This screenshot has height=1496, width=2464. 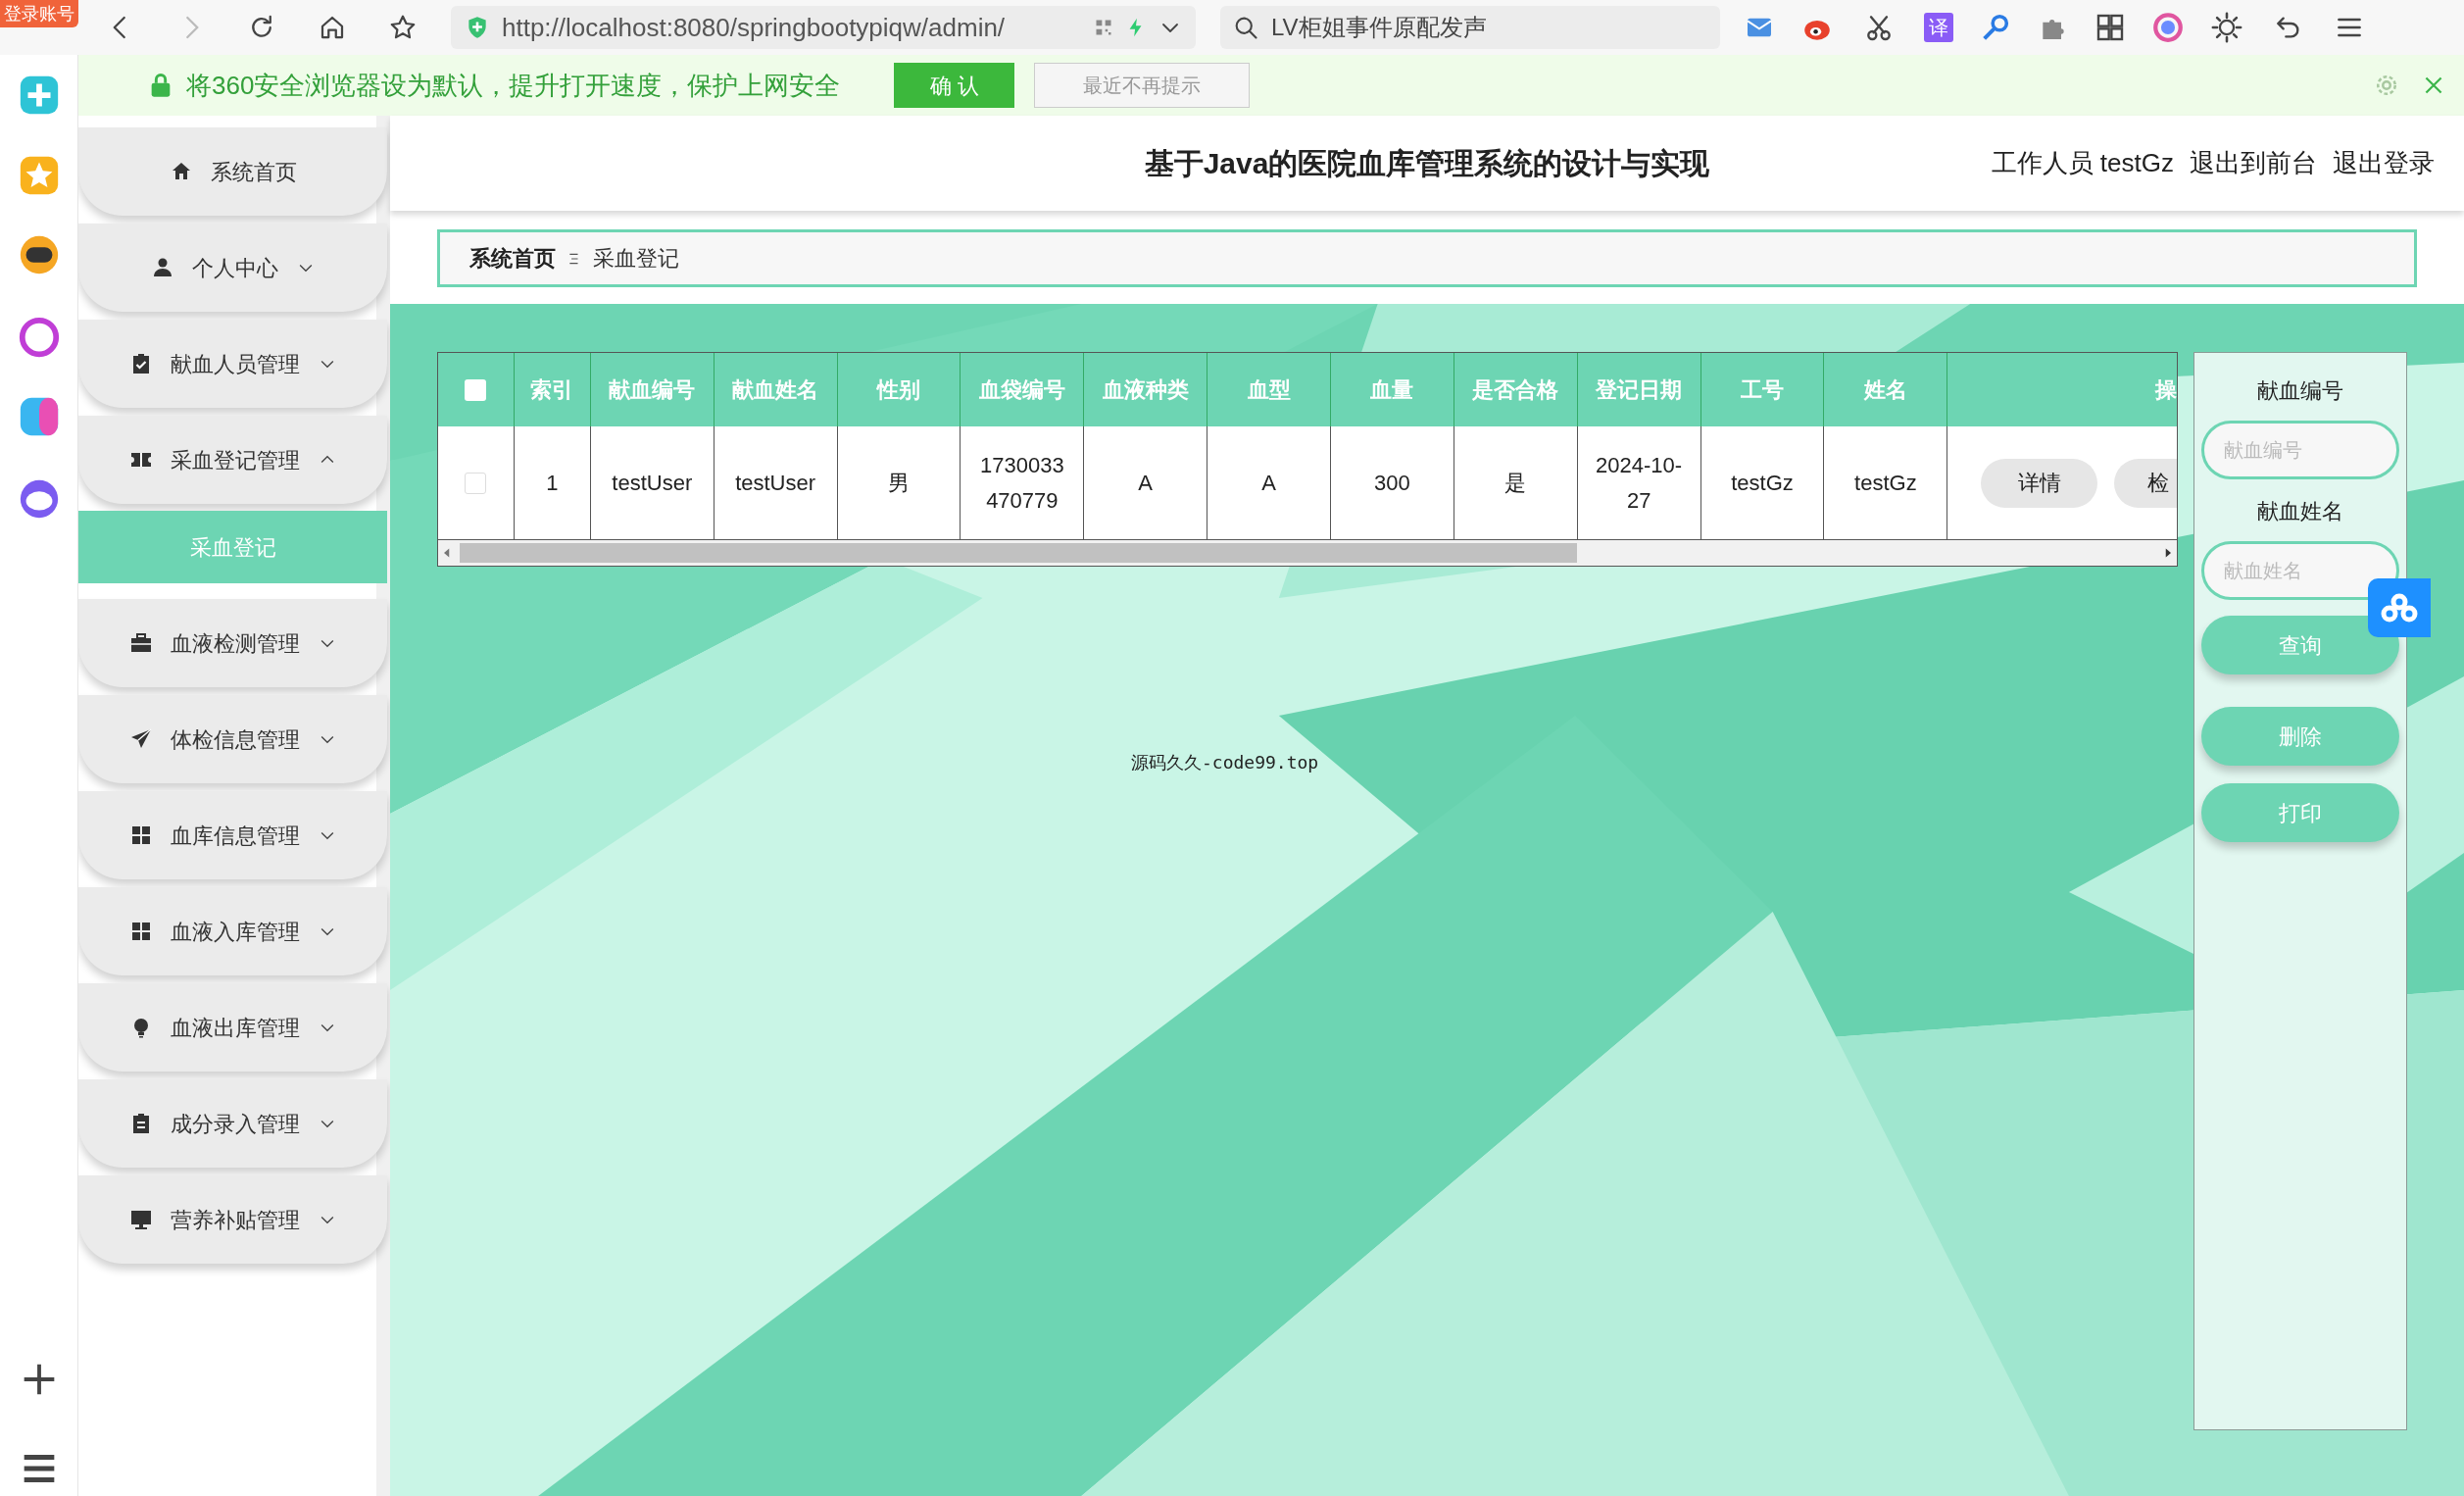 What do you see at coordinates (1516, 483) in the screenshot?
I see `table-cell-text: 是` at bounding box center [1516, 483].